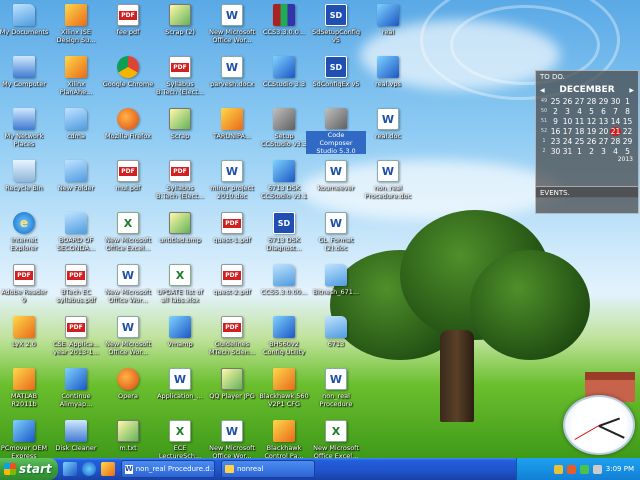 Image resolution: width=640 pixels, height=480 pixels. Describe the element at coordinates (567, 131) in the screenshot. I see `calendar-day: 17` at that location.